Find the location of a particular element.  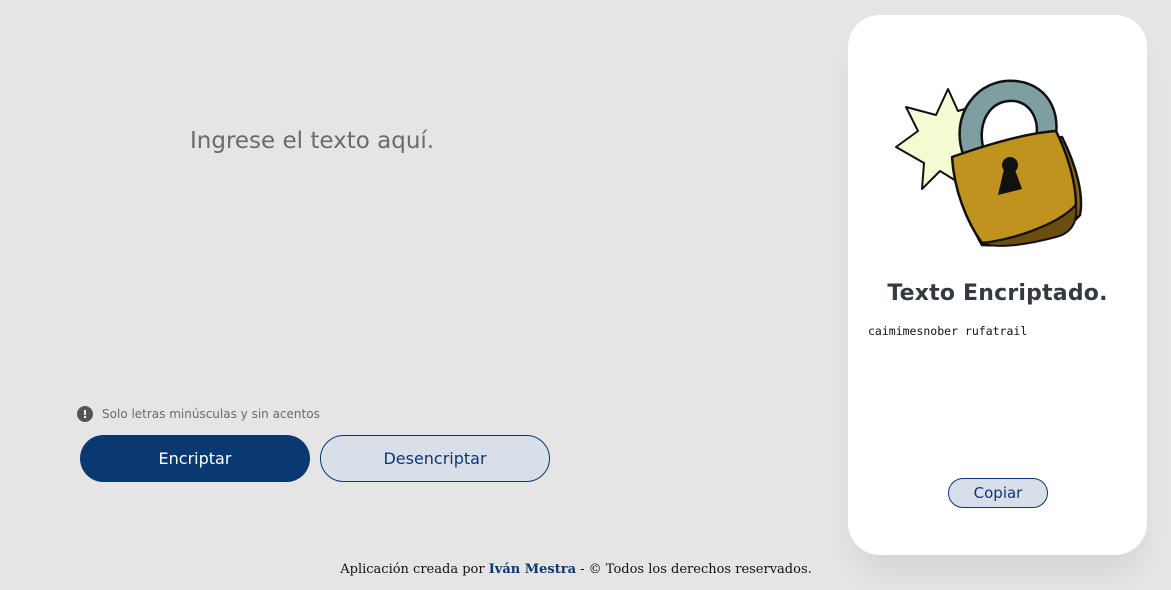

exclamation-circle-icon: ! is located at coordinates (85, 414).